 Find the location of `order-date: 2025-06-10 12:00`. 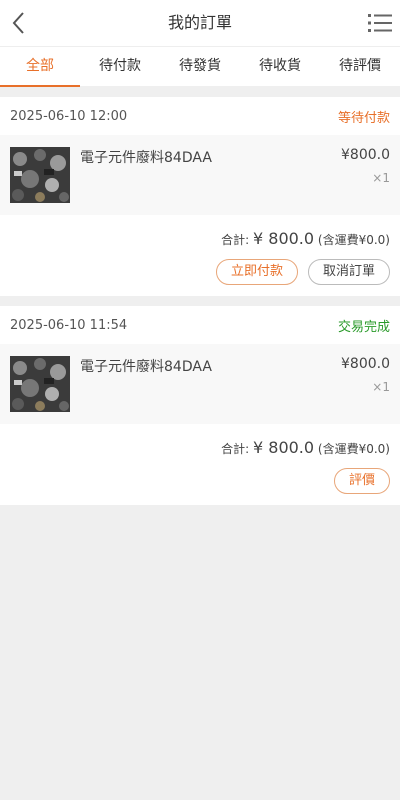

order-date: 2025-06-10 12:00 is located at coordinates (69, 116).